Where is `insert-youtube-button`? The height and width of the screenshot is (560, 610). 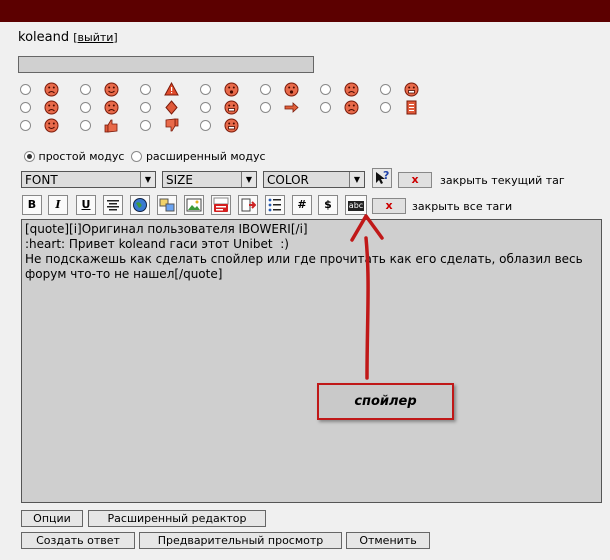 insert-youtube-button is located at coordinates (221, 205).